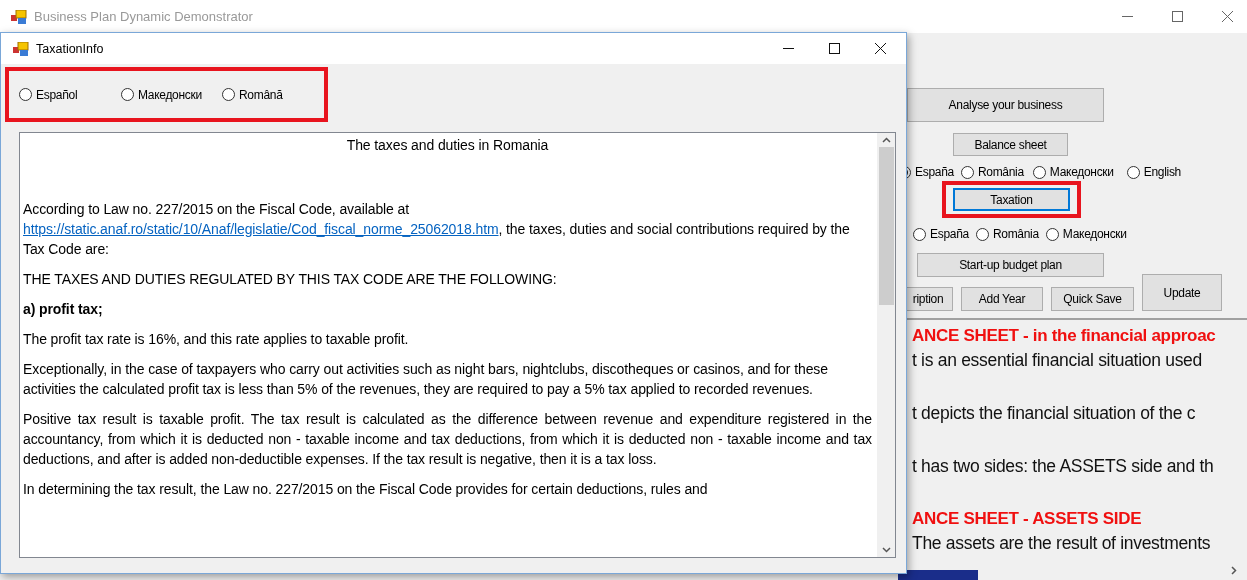  I want to click on balance-sheet-button: Balance sheet, so click(1010, 144).